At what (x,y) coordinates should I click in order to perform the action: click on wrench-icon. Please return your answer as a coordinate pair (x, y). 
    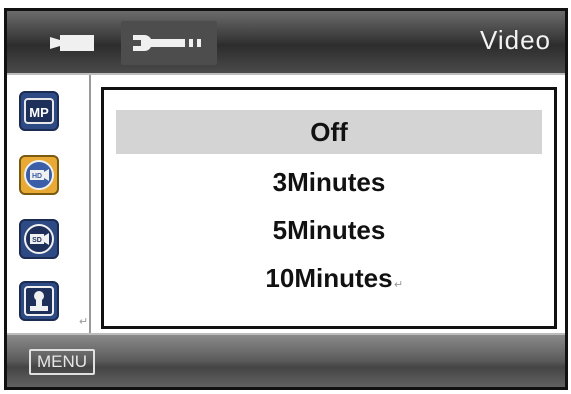
    Looking at the image, I should click on (167, 43).